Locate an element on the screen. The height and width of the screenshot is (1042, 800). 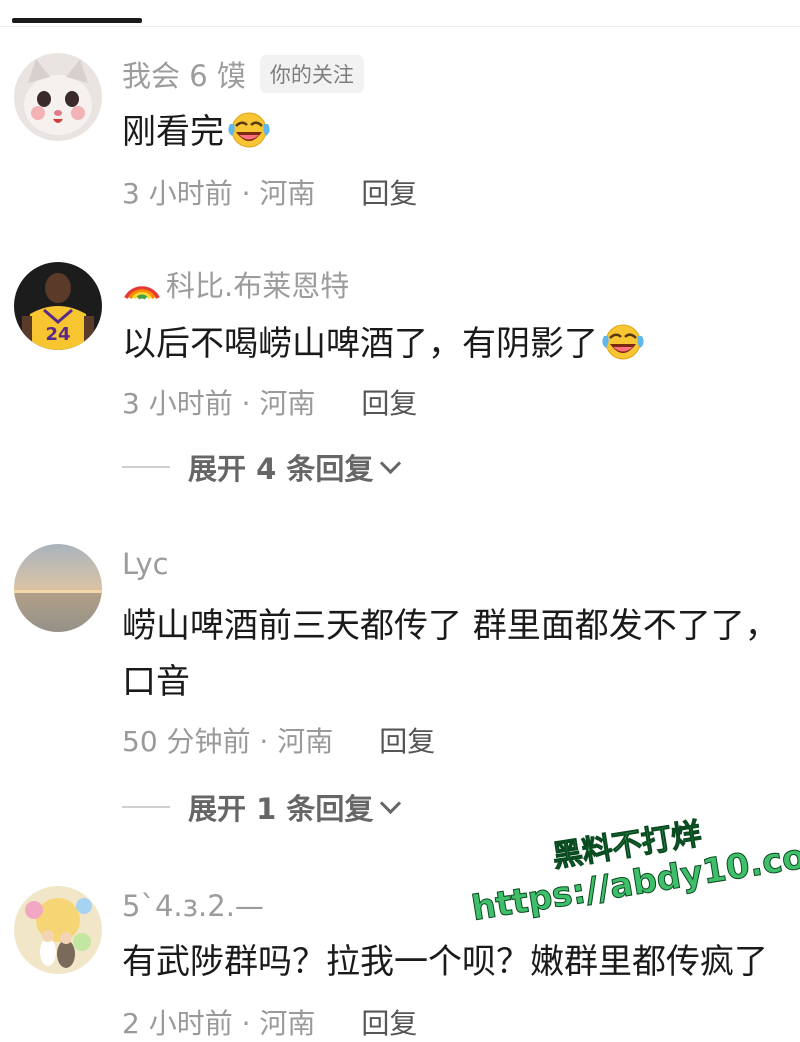
comment-text: 以后不喝崂山啤酒了，有阴影了 is located at coordinates (384, 345).